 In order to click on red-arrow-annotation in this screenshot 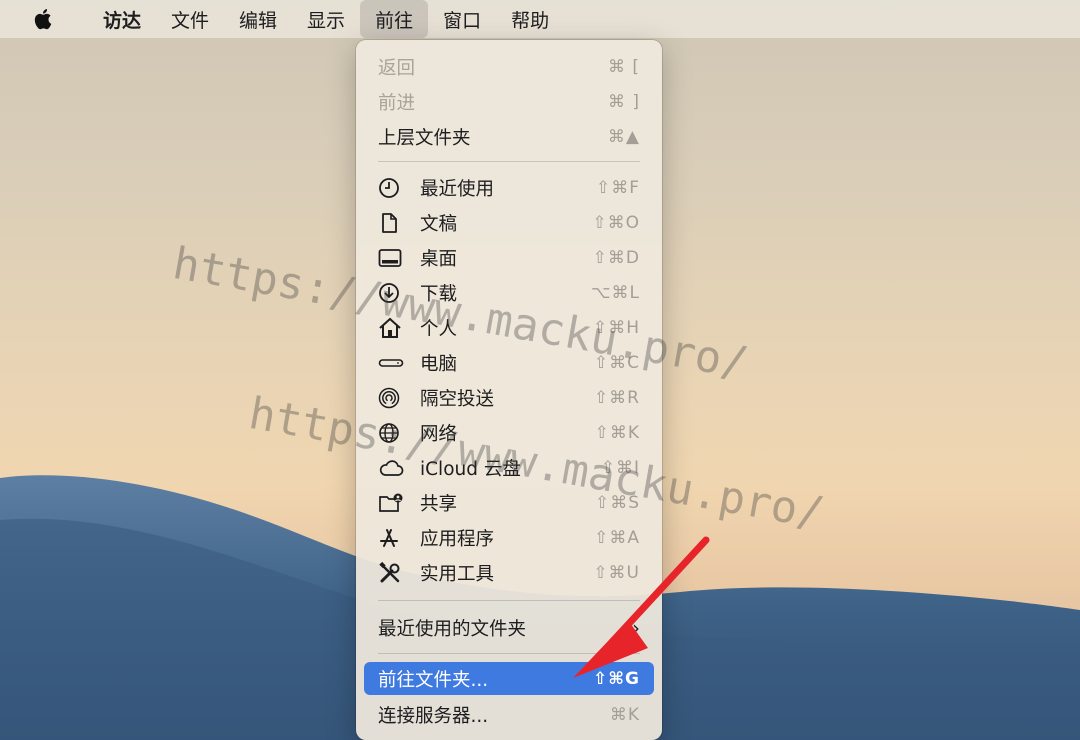, I will do `click(641, 607)`.